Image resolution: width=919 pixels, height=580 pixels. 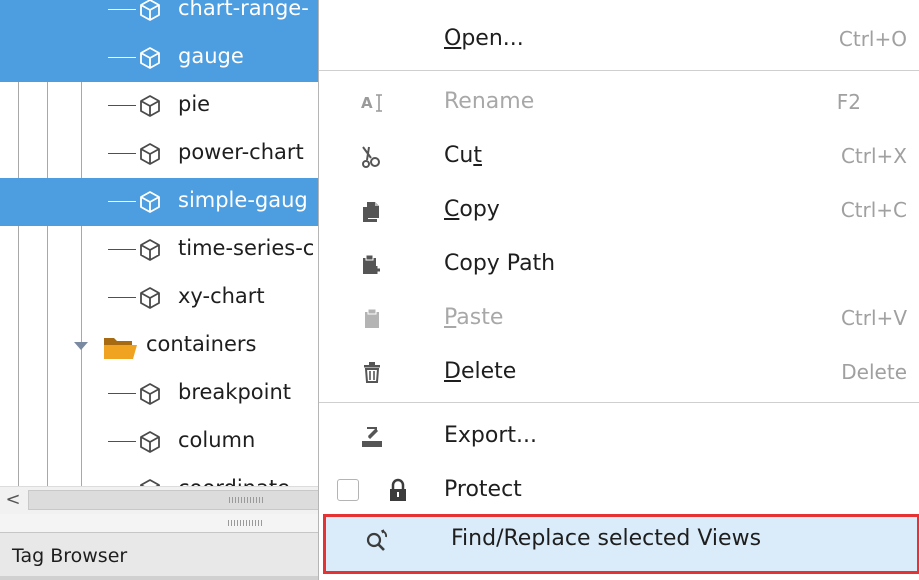 What do you see at coordinates (174, 500) in the screenshot?
I see `scrollbar-thumb` at bounding box center [174, 500].